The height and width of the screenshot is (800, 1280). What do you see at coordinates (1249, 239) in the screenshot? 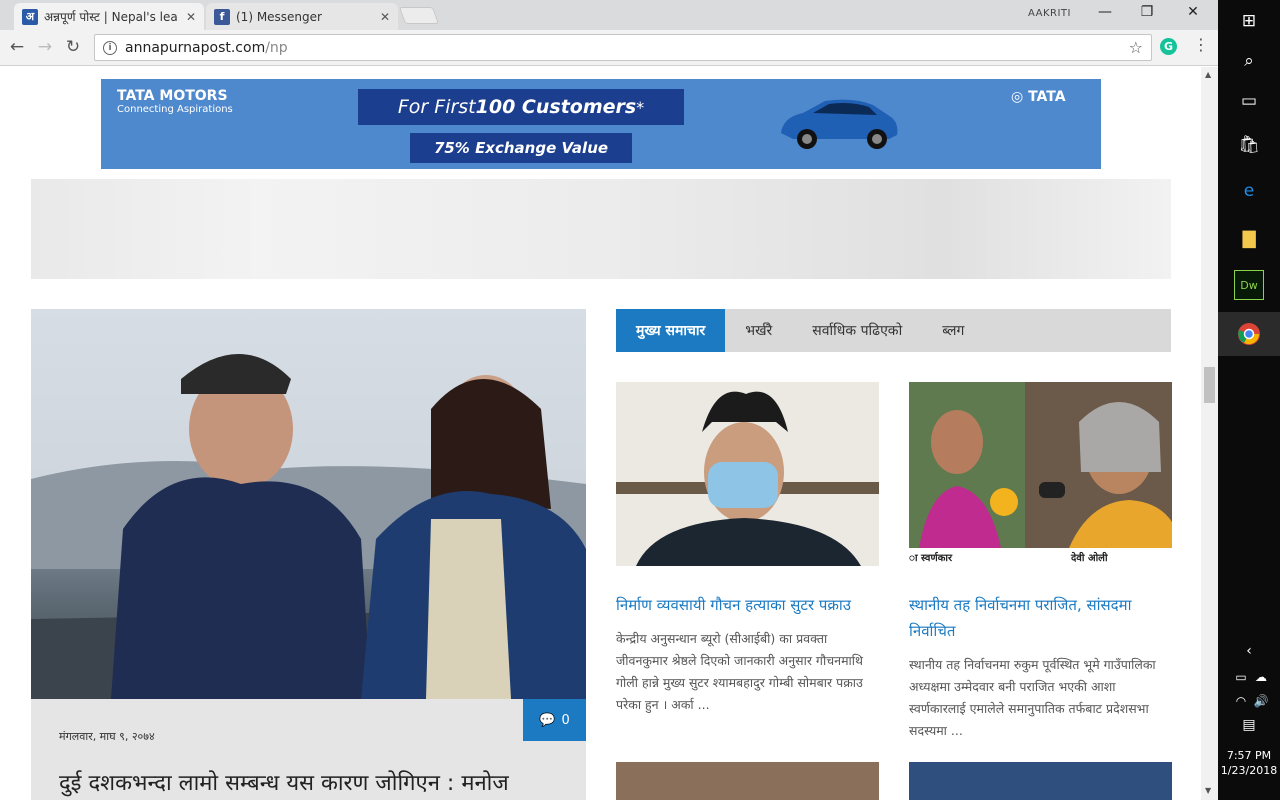
I see `file-explorer-icon: ▇` at bounding box center [1249, 239].